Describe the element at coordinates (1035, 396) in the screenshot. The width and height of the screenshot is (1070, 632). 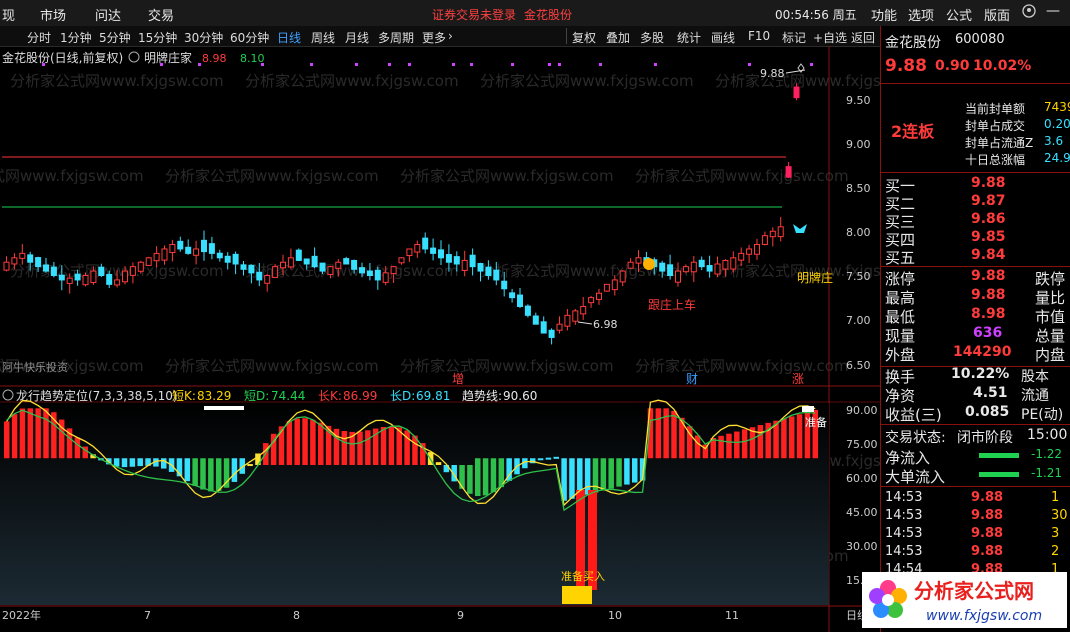
I see `fund-label-2: 流通` at that location.